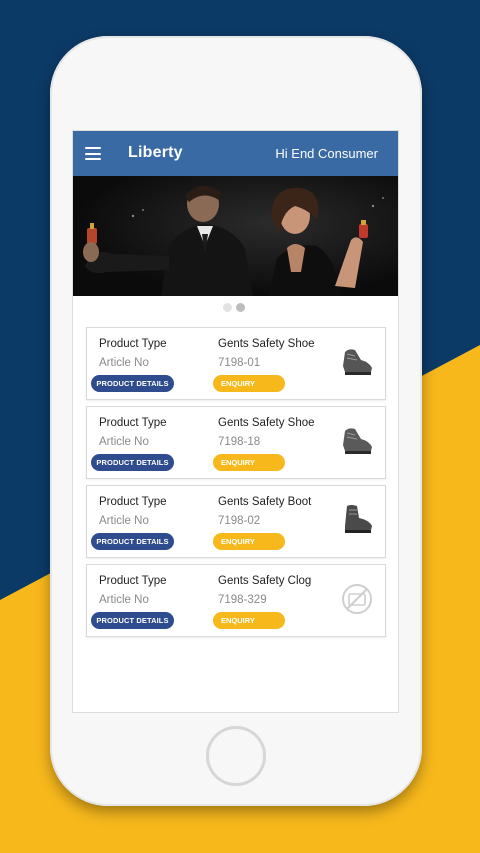 The image size is (480, 853). I want to click on user-greeting: Hi End Consumer, so click(326, 153).